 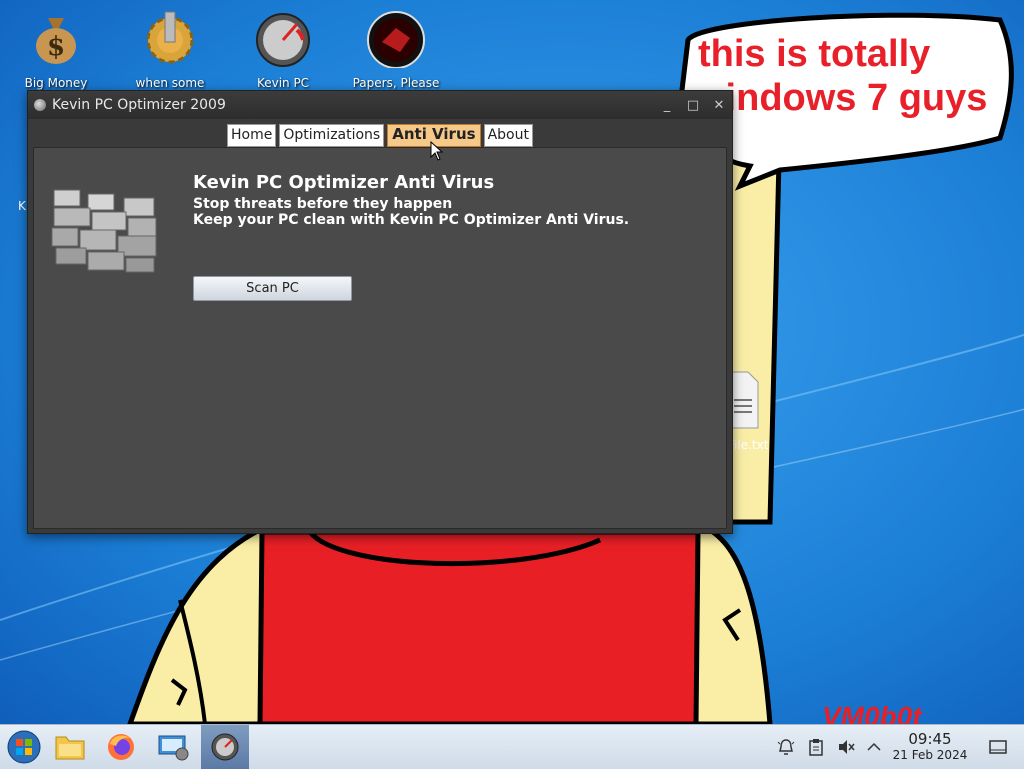 What do you see at coordinates (437, 151) in the screenshot?
I see `mouse-pointer-icon` at bounding box center [437, 151].